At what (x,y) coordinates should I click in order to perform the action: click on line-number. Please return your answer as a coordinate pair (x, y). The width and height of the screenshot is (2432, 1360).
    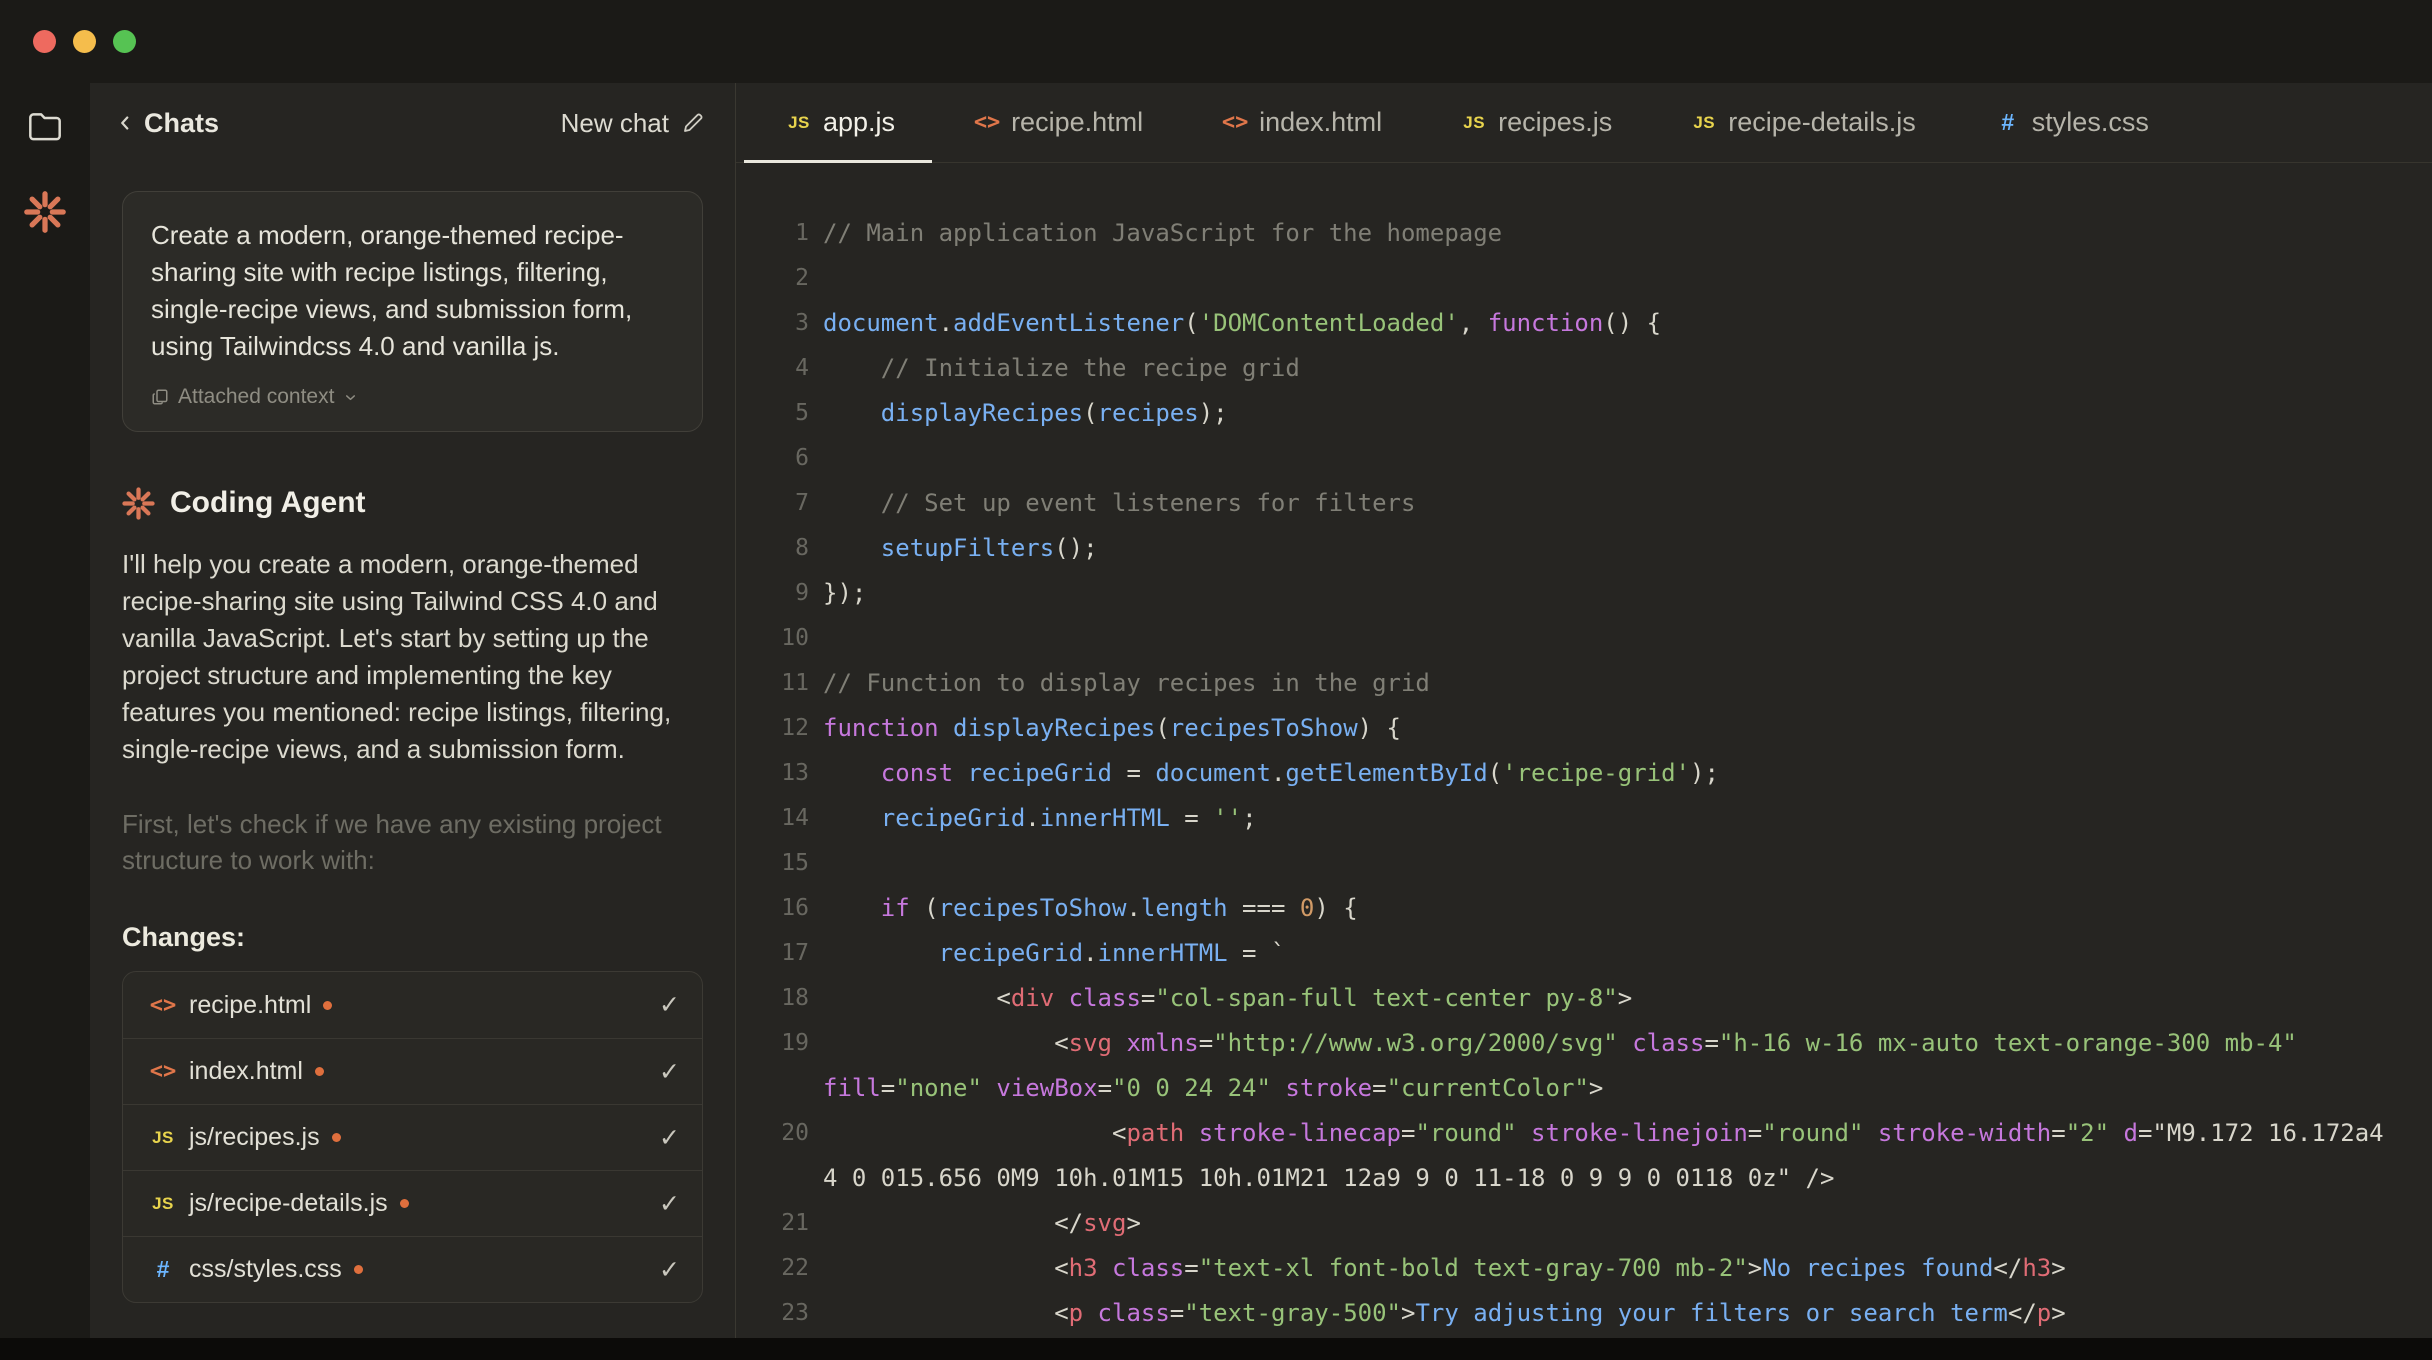
    Looking at the image, I should click on (779, 1088).